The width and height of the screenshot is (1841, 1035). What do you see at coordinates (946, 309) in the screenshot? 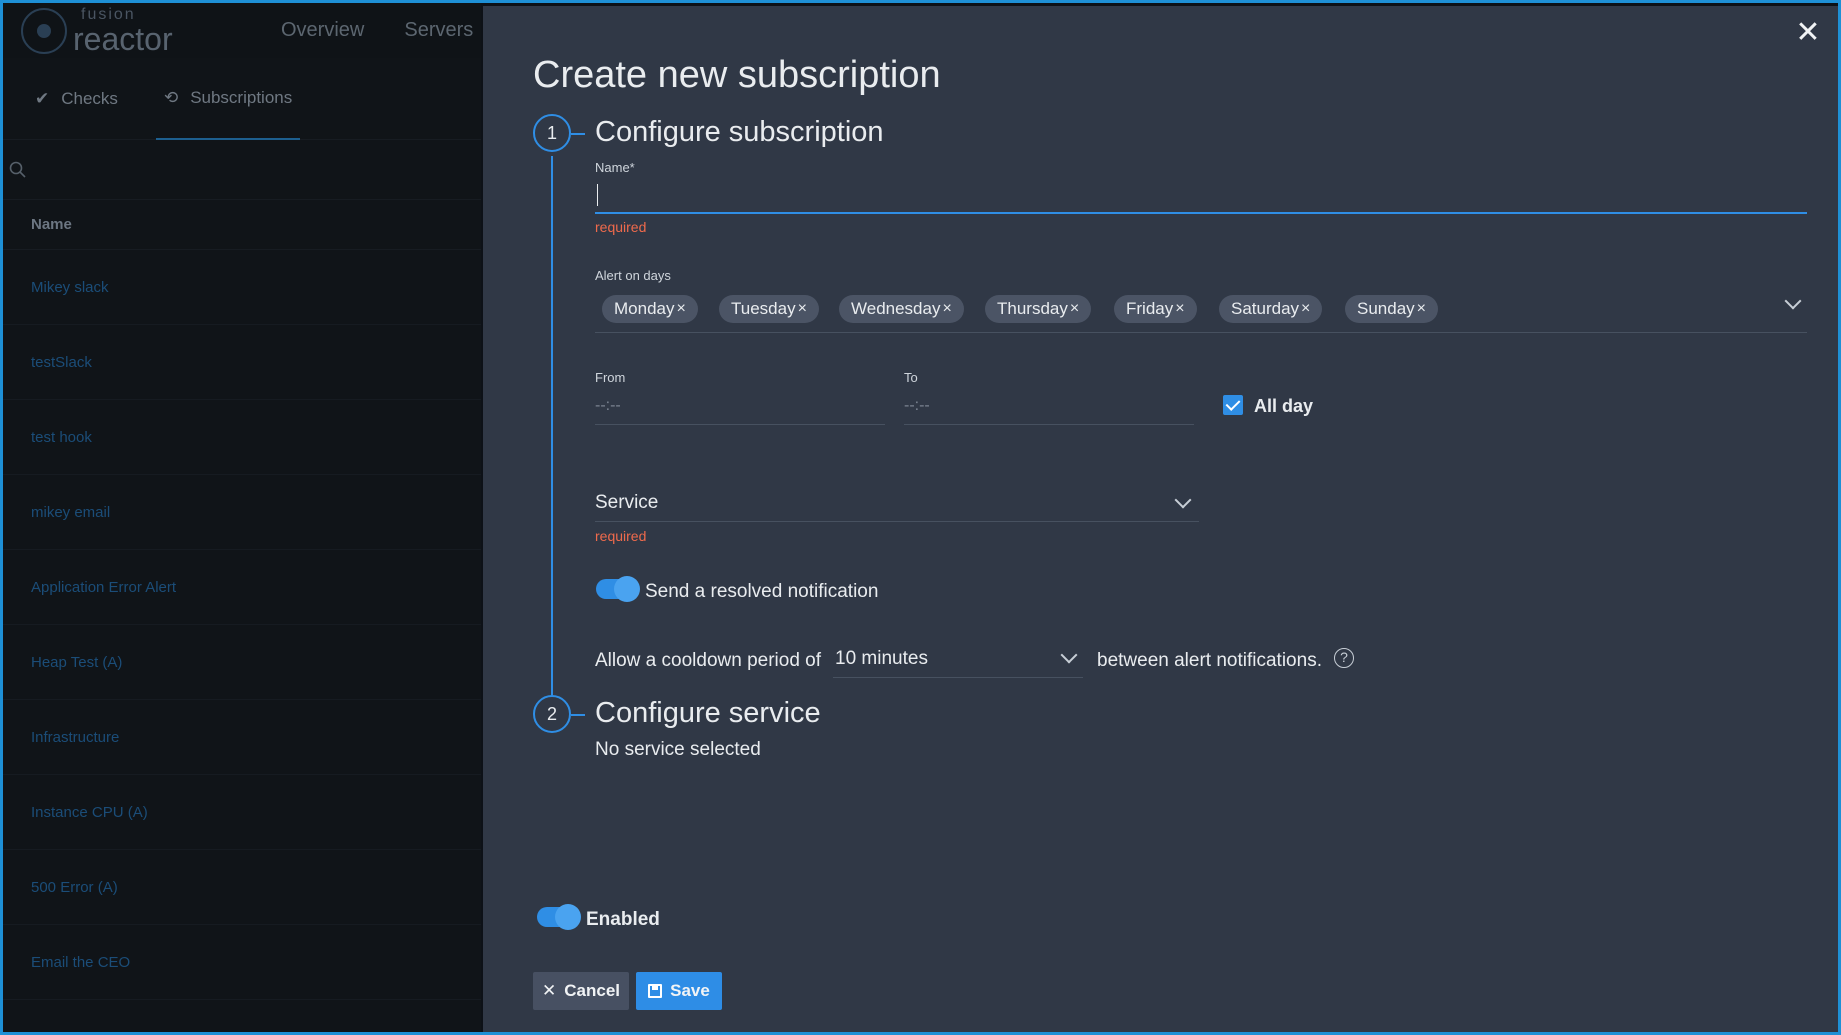
I see `remove-wednesday-icon: ×` at bounding box center [946, 309].